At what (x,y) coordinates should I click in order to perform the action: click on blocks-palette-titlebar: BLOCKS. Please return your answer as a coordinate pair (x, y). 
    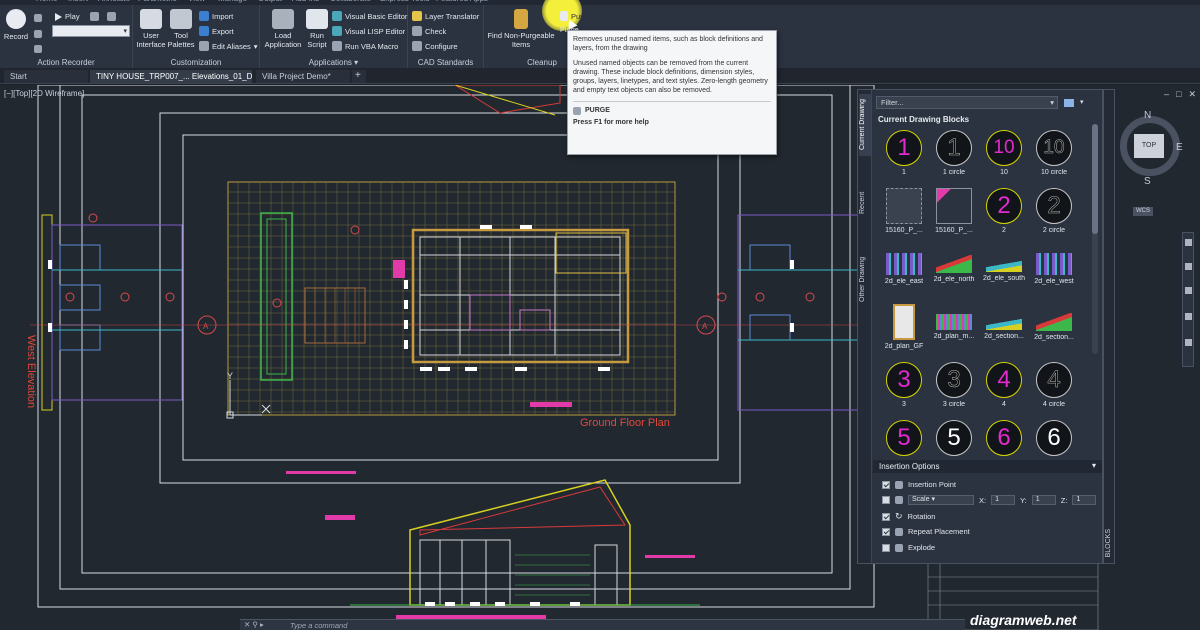
    Looking at the image, I should click on (1109, 326).